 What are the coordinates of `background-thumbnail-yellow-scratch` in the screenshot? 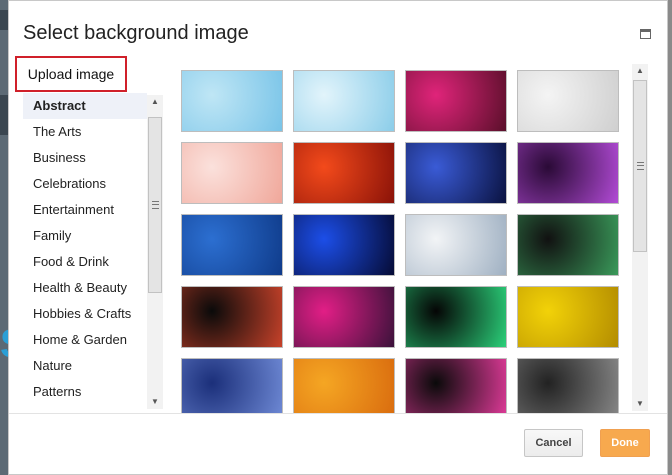 It's located at (568, 317).